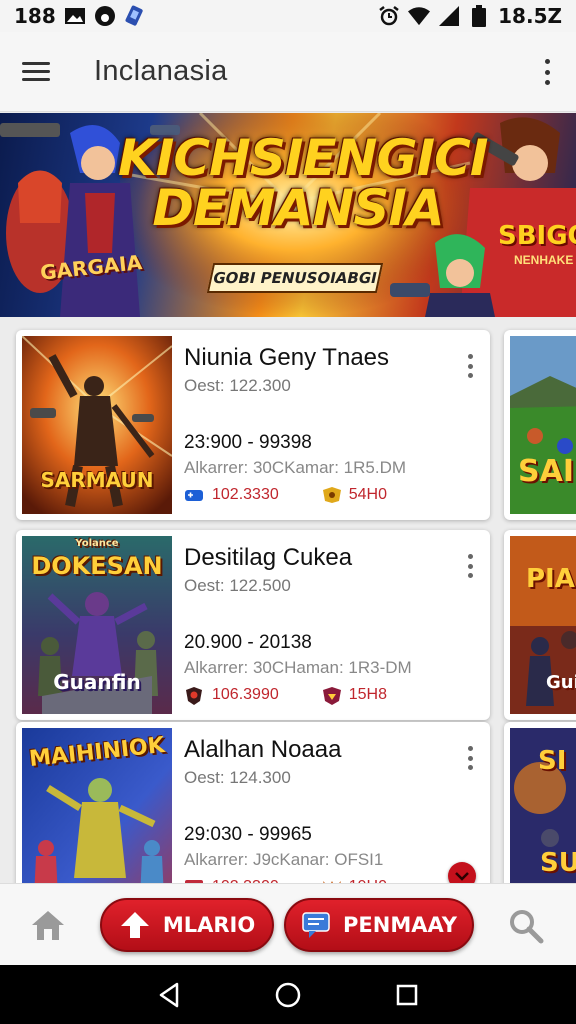  What do you see at coordinates (237, 777) in the screenshot?
I see `card-date: Oest: 124.300` at bounding box center [237, 777].